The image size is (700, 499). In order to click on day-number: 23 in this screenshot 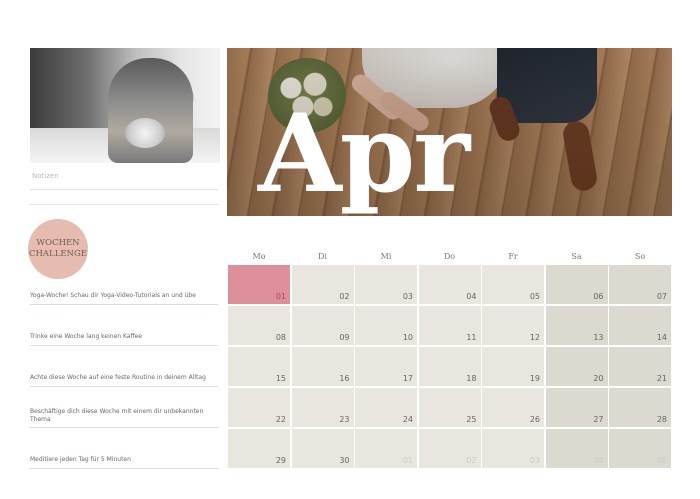, I will do `click(344, 419)`.